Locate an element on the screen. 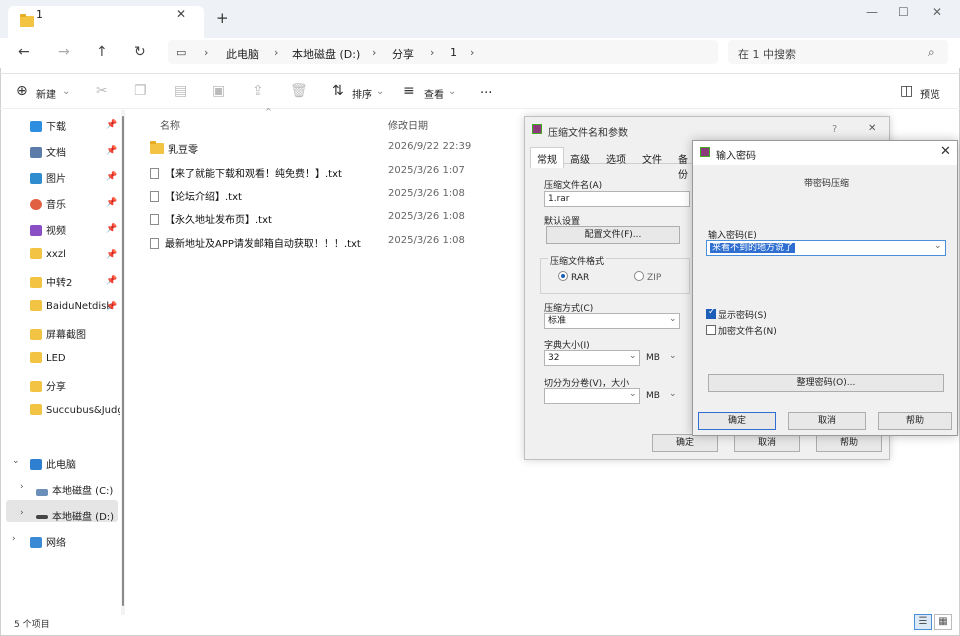  tab-close-icon: ✕ is located at coordinates (181, 14).